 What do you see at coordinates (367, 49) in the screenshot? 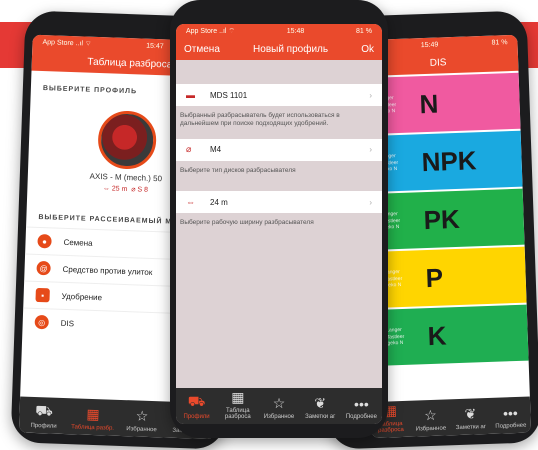
I see `ok-button: Ok` at bounding box center [367, 49].